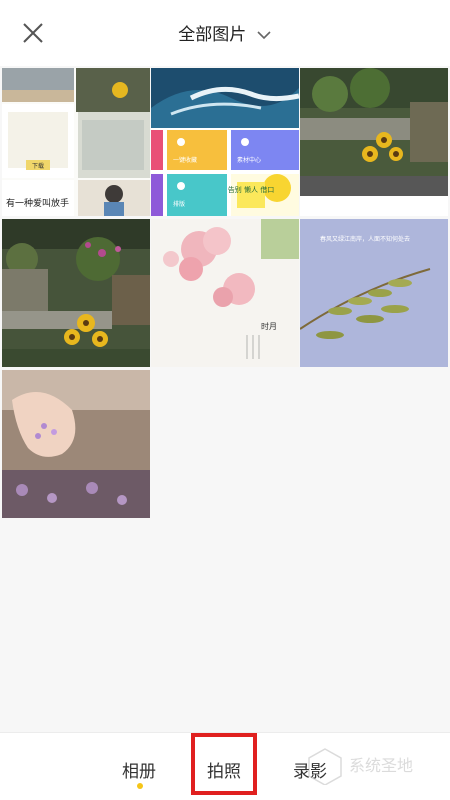 This screenshot has height=800, width=450. I want to click on photo-thumbnail-collage: 下载 有一种爱叫放手, so click(76, 142).